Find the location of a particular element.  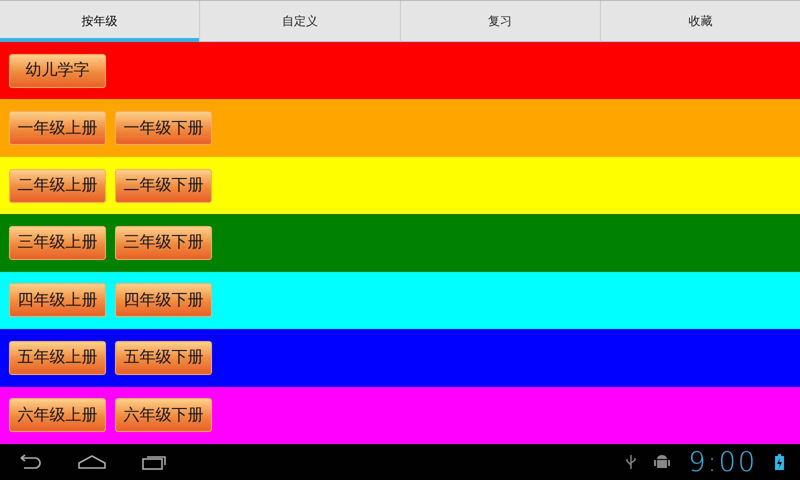

grade-button: 四年级下册 is located at coordinates (163, 300).